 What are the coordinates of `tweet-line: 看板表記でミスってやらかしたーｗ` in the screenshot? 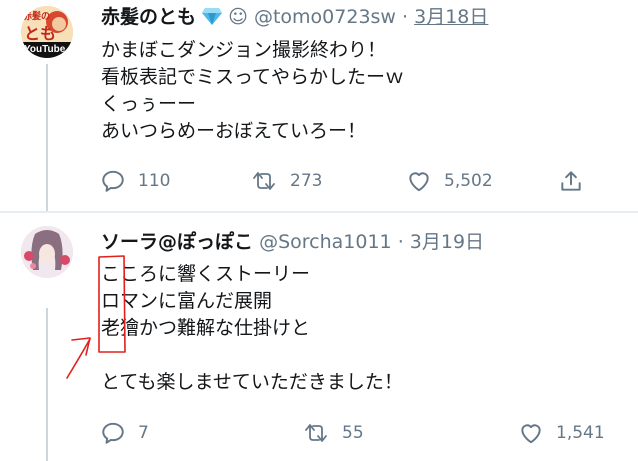 It's located at (253, 77).